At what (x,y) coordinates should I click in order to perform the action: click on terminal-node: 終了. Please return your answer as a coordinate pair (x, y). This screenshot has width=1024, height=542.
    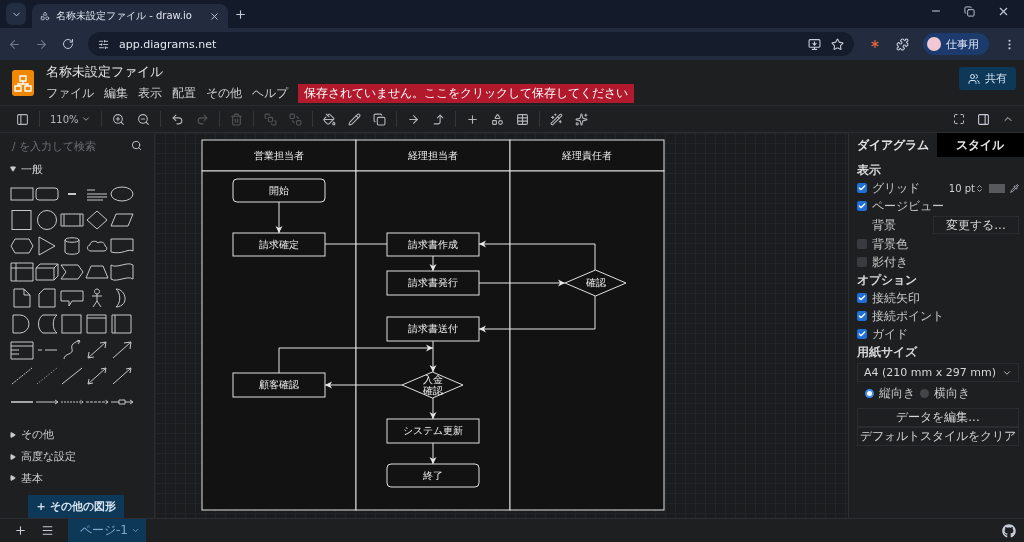
    Looking at the image, I should click on (433, 475).